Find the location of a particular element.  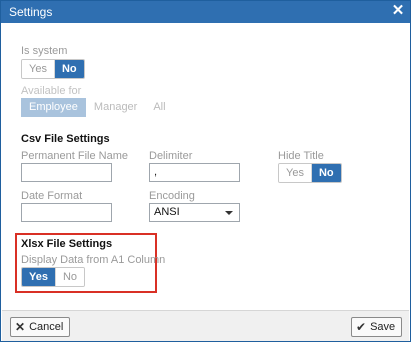

available-for-selector: Employee Manager All is located at coordinates (97, 107).